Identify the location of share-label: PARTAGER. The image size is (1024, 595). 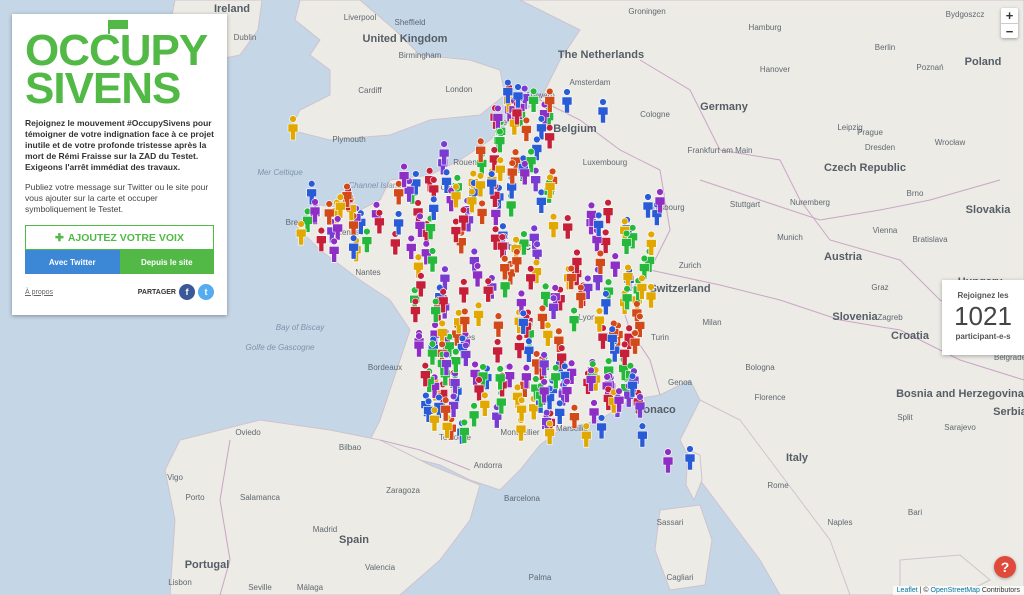
(156, 292).